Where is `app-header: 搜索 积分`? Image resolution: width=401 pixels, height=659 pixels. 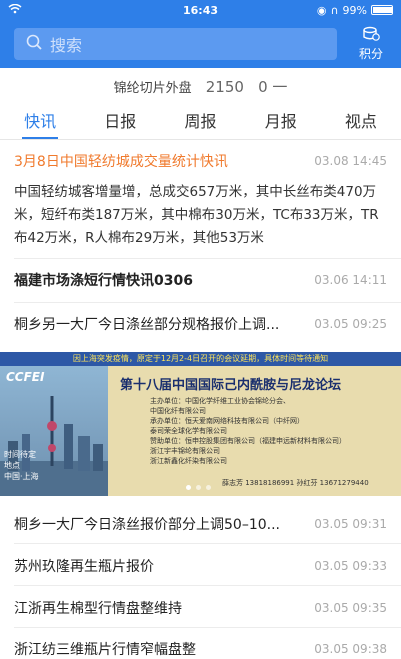 app-header: 搜索 积分 is located at coordinates (200, 44).